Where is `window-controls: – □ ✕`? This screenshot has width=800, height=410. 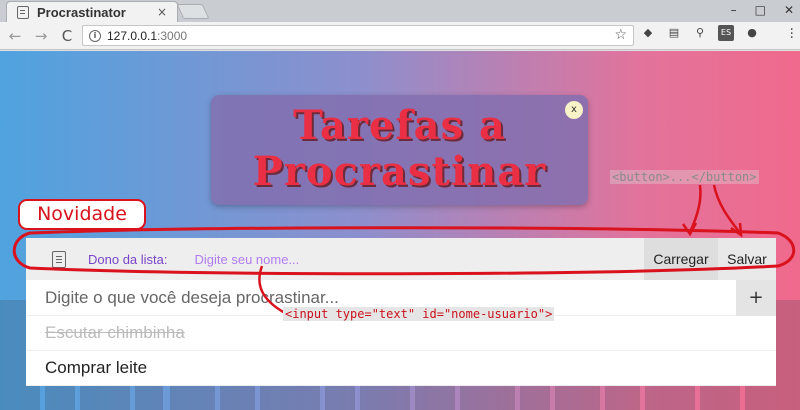
window-controls: – □ ✕ is located at coordinates (762, 10).